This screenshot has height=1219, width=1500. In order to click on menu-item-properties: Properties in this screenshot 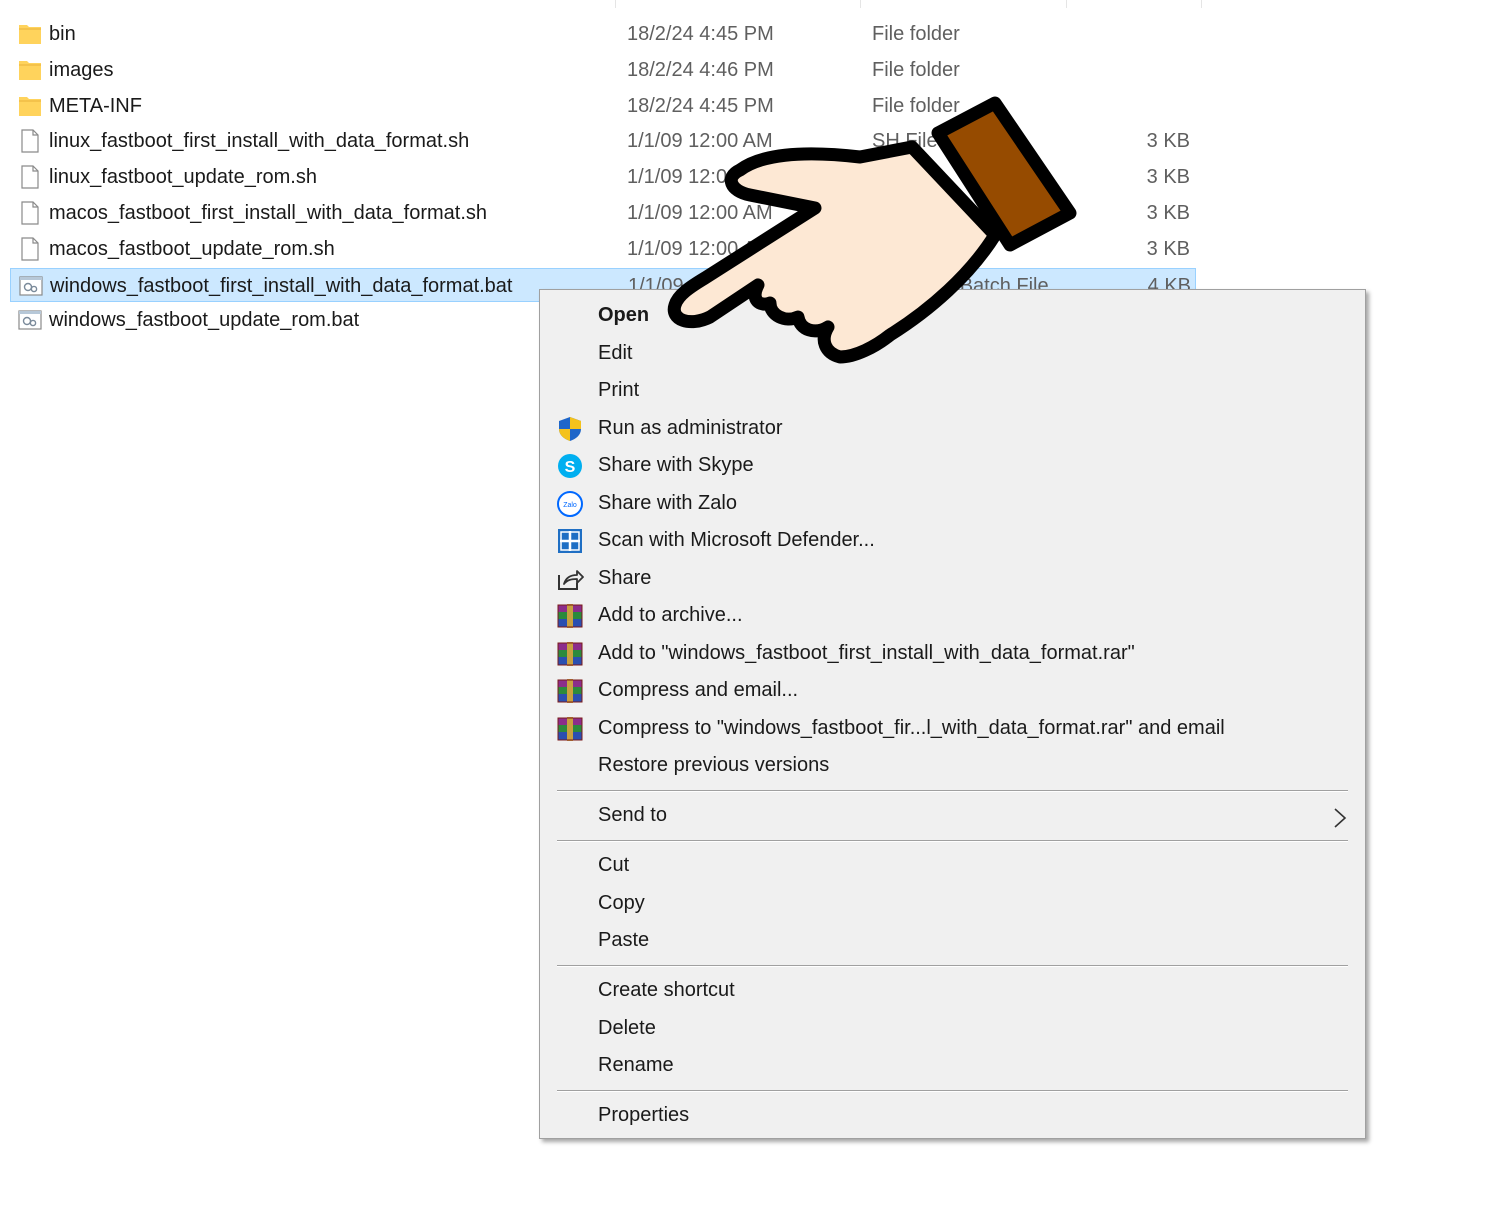, I will do `click(952, 1115)`.